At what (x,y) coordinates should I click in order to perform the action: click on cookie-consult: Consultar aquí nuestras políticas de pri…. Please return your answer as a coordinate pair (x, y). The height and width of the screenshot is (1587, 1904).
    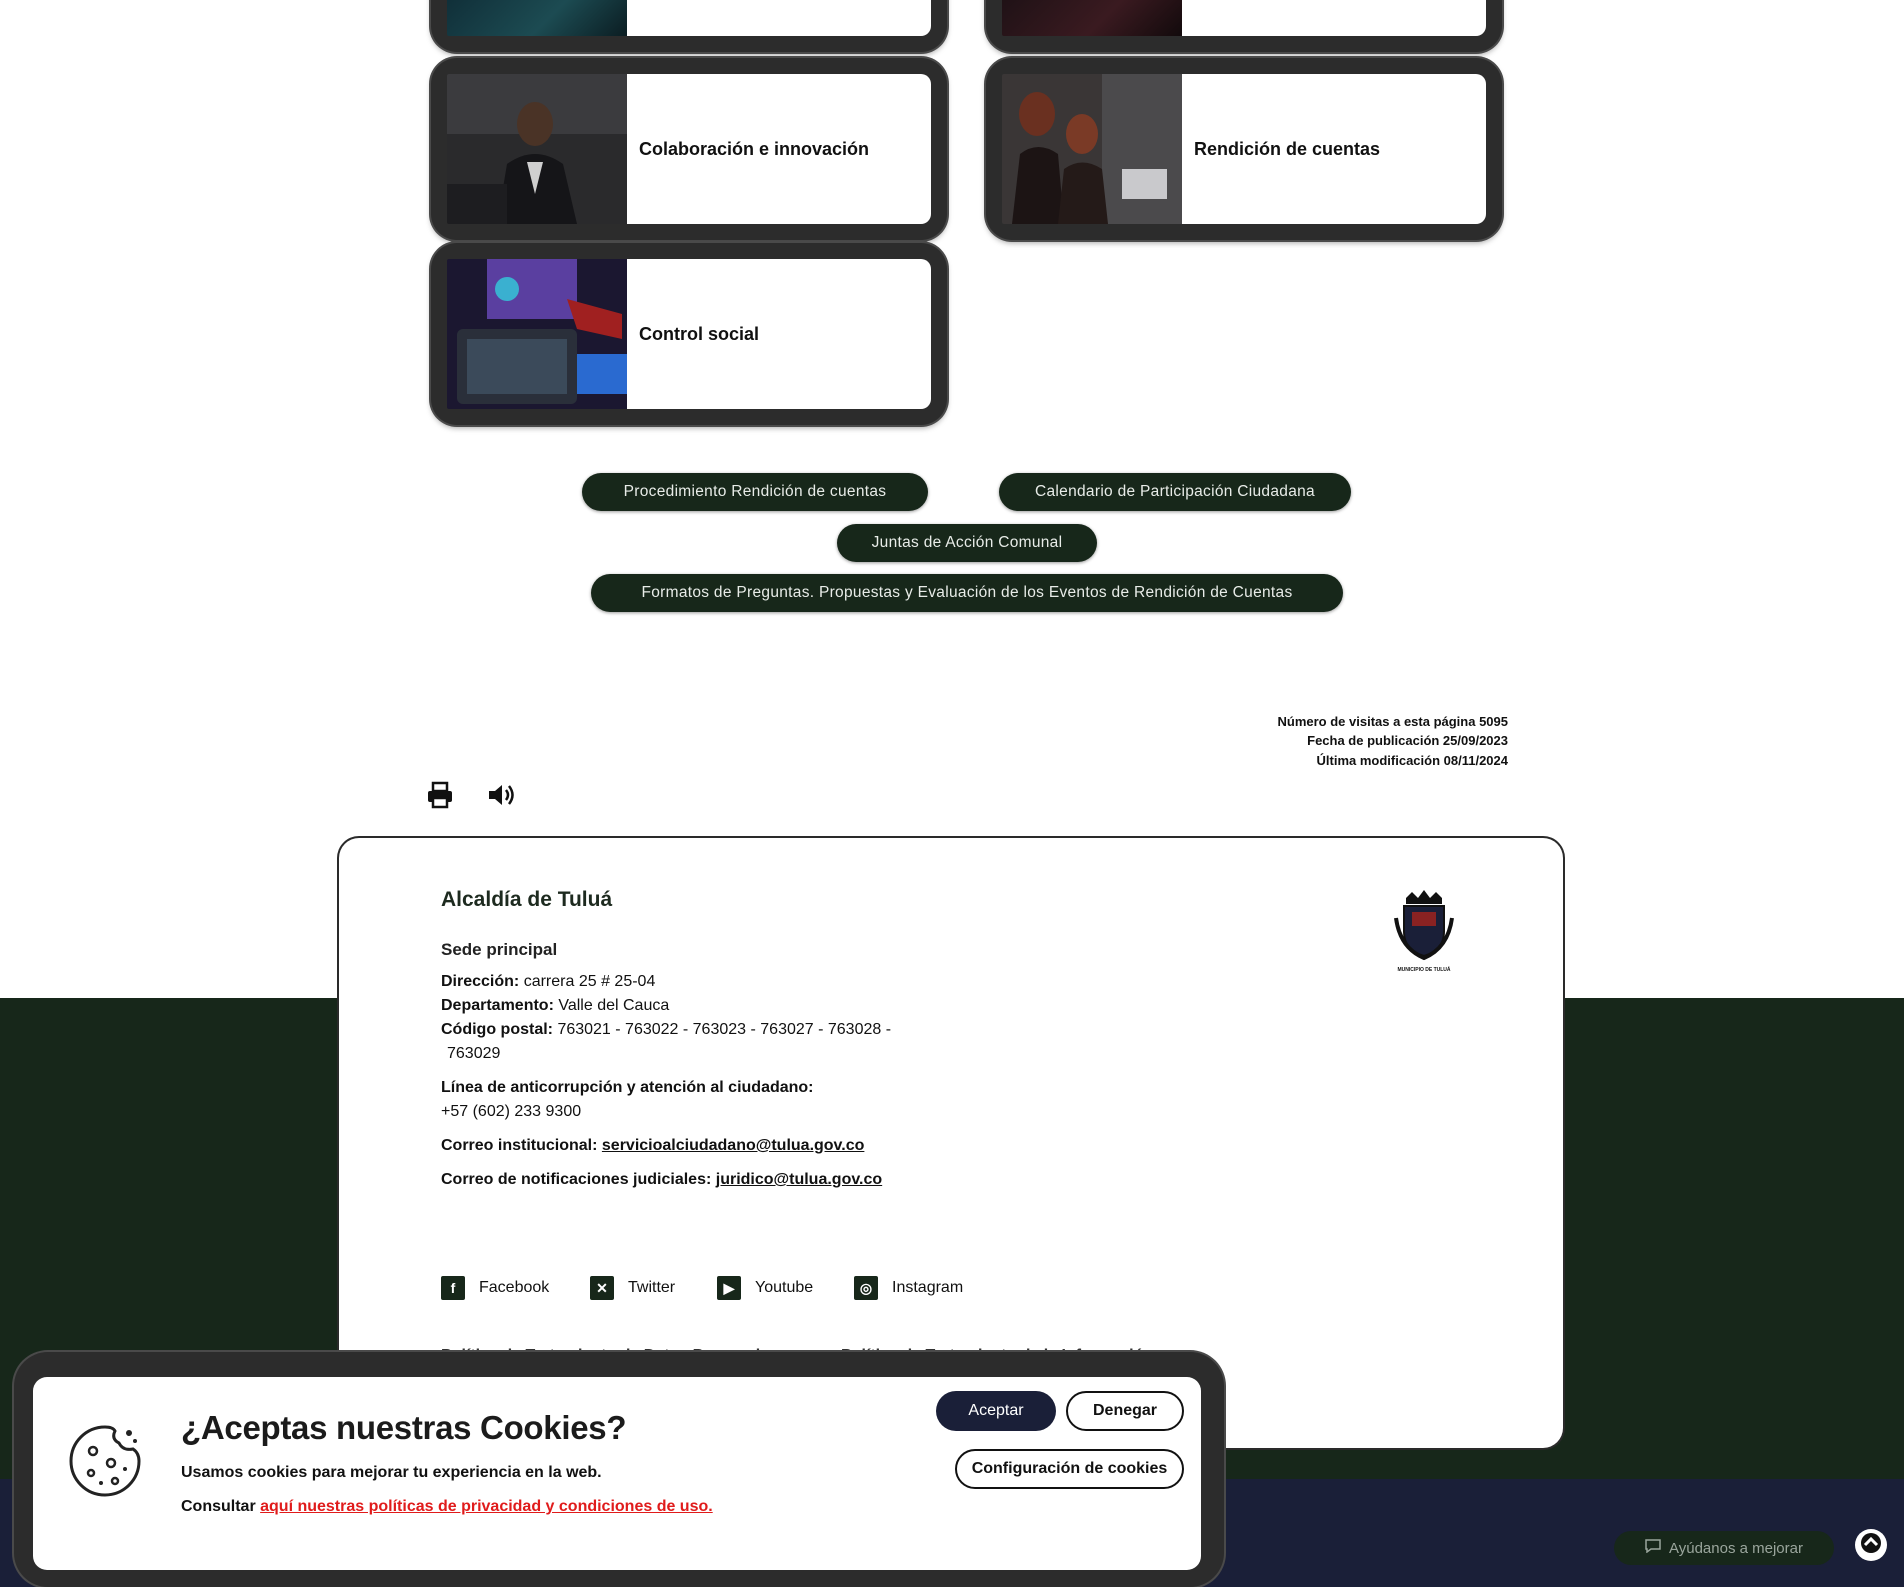
    Looking at the image, I should click on (447, 1507).